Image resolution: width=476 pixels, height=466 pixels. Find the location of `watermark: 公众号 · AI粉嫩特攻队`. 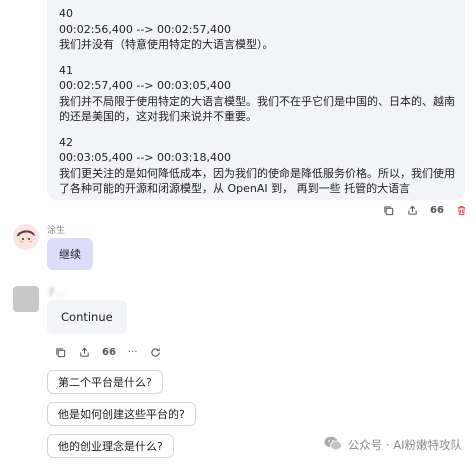

watermark: 公众号 · AI粉嫩特攻队 is located at coordinates (393, 445).